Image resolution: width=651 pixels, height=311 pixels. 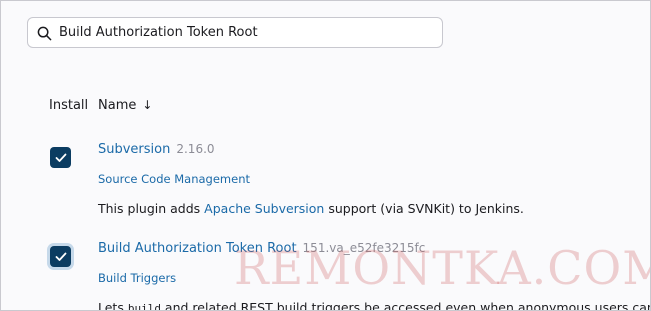 What do you see at coordinates (117, 105) in the screenshot?
I see `column-header-name-label: Name` at bounding box center [117, 105].